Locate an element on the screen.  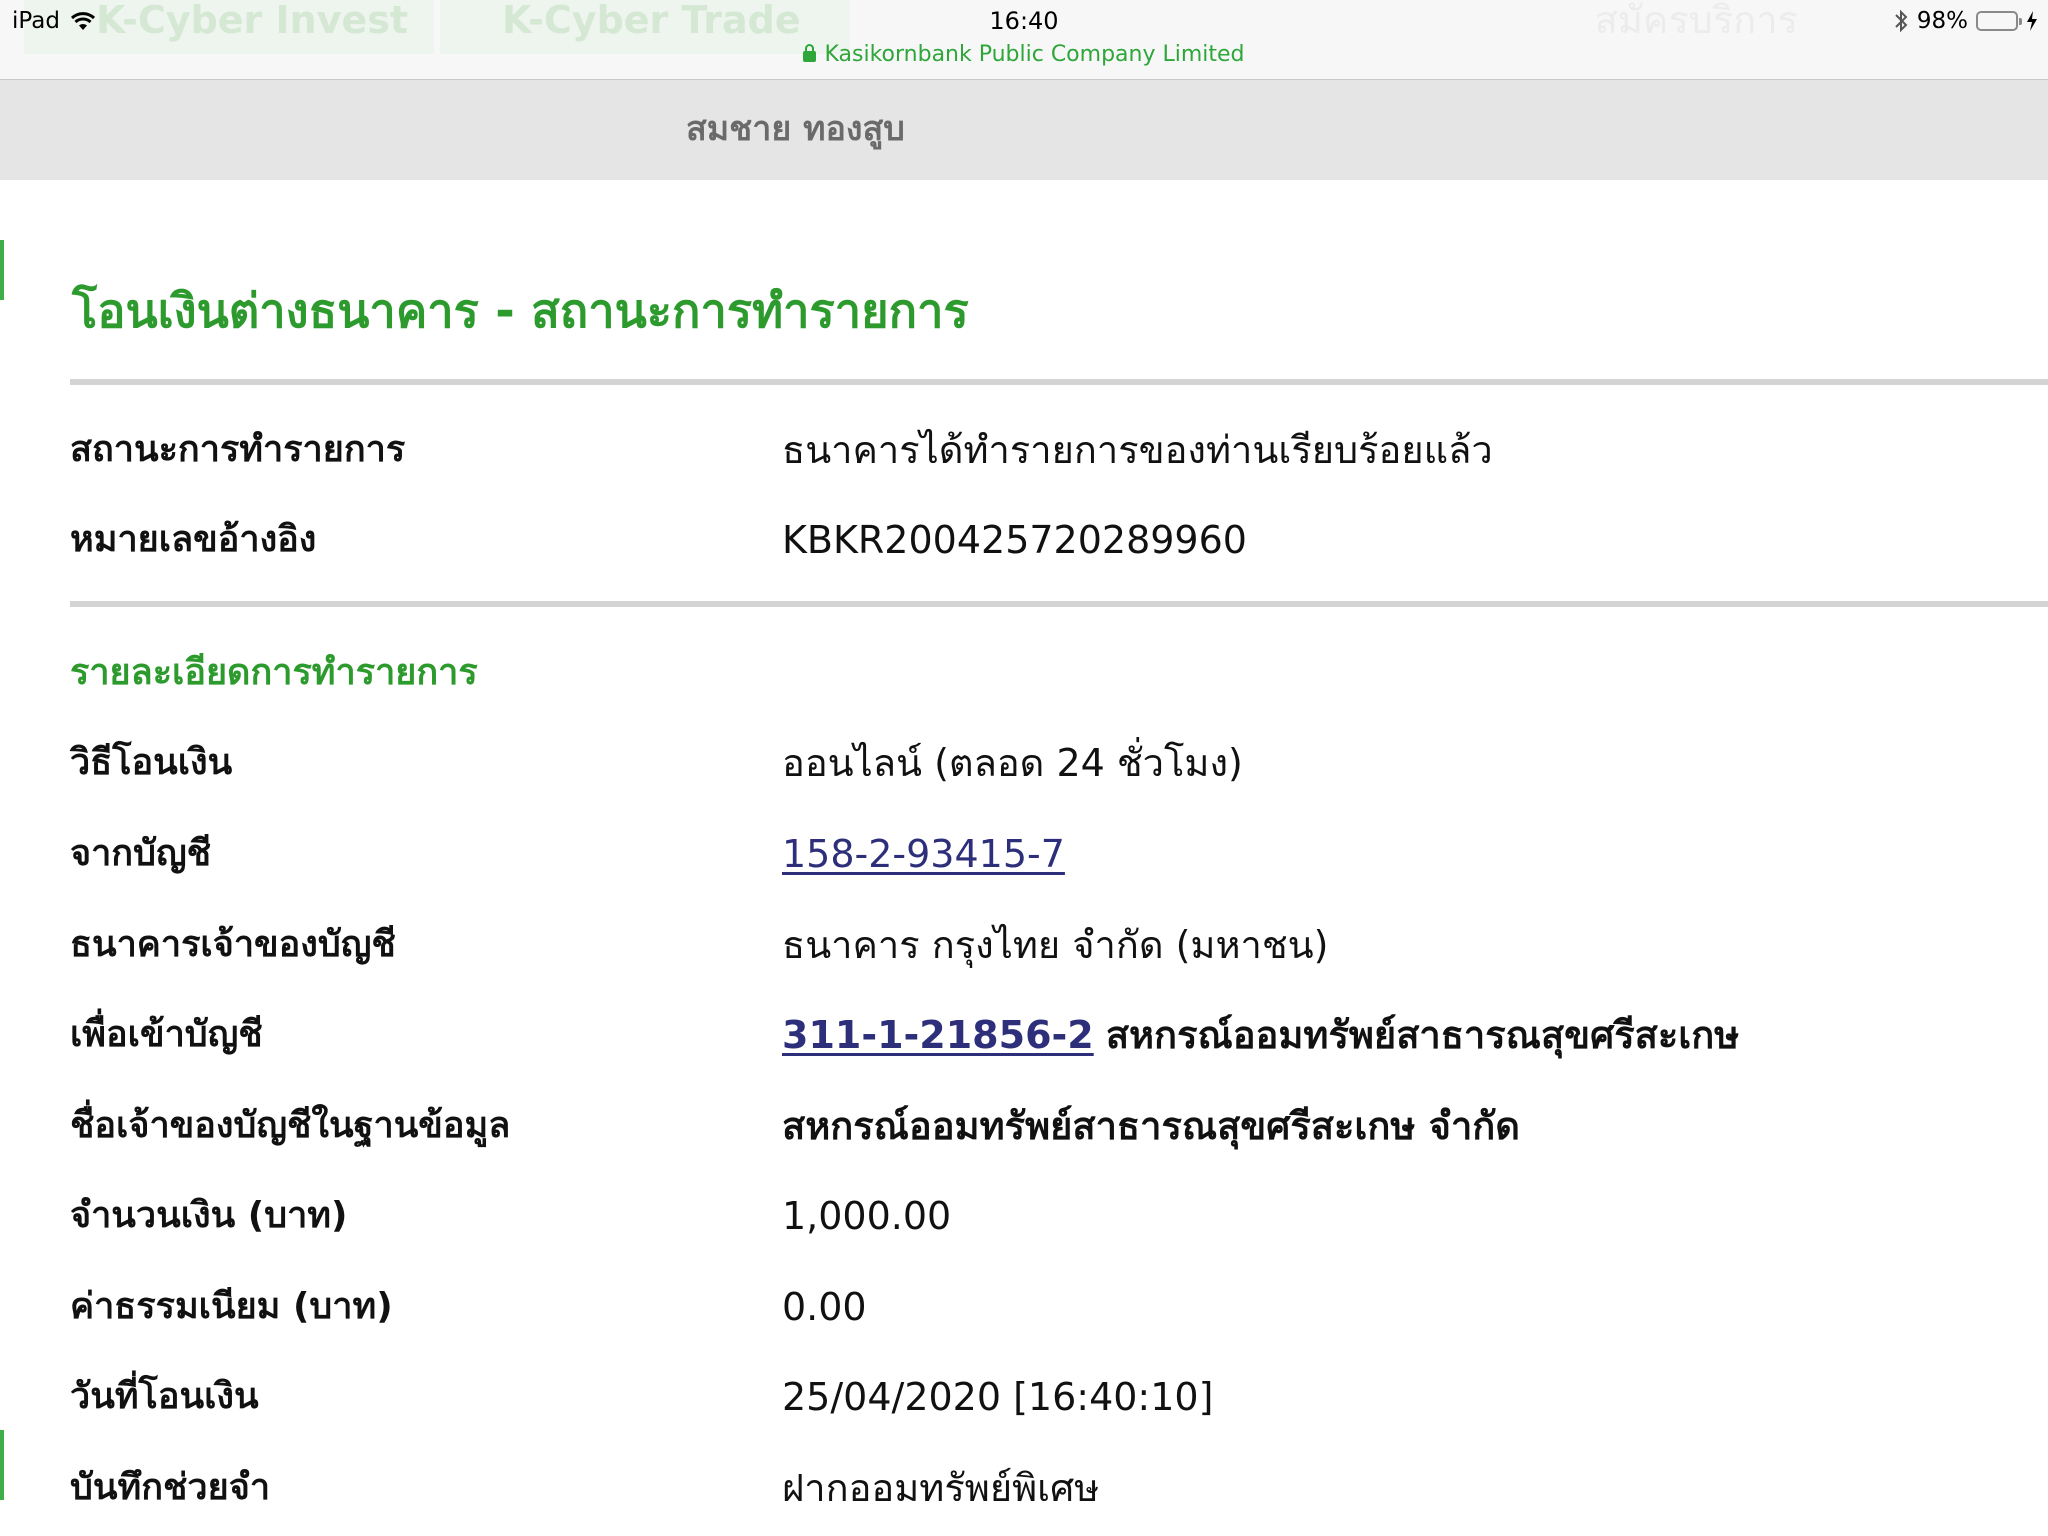
charging-icon is located at coordinates (2032, 21).